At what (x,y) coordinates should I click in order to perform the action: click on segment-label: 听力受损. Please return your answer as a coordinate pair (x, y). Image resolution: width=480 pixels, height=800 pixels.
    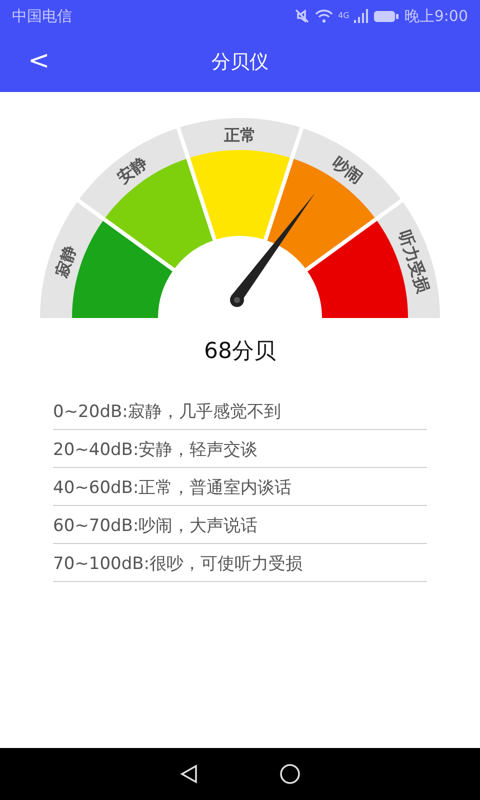
    Looking at the image, I should click on (414, 261).